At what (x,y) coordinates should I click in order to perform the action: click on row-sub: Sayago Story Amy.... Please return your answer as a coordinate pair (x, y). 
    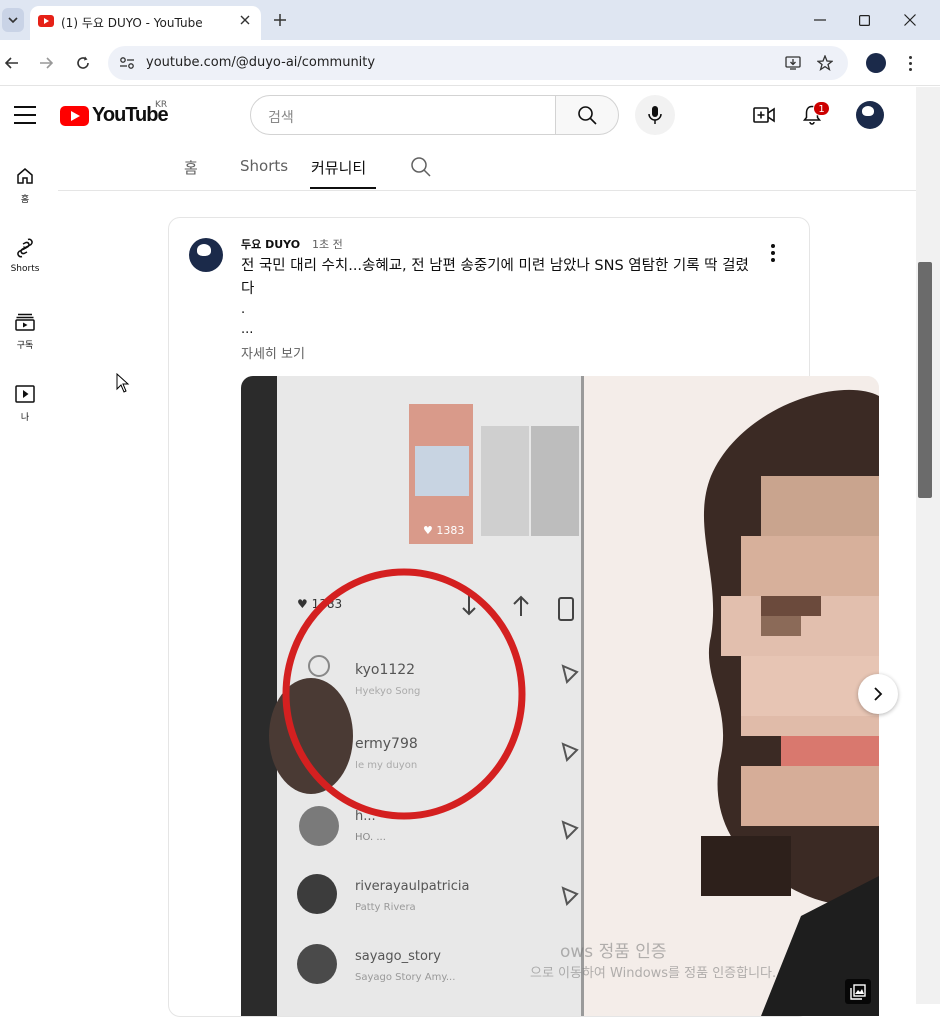
    Looking at the image, I should click on (405, 977).